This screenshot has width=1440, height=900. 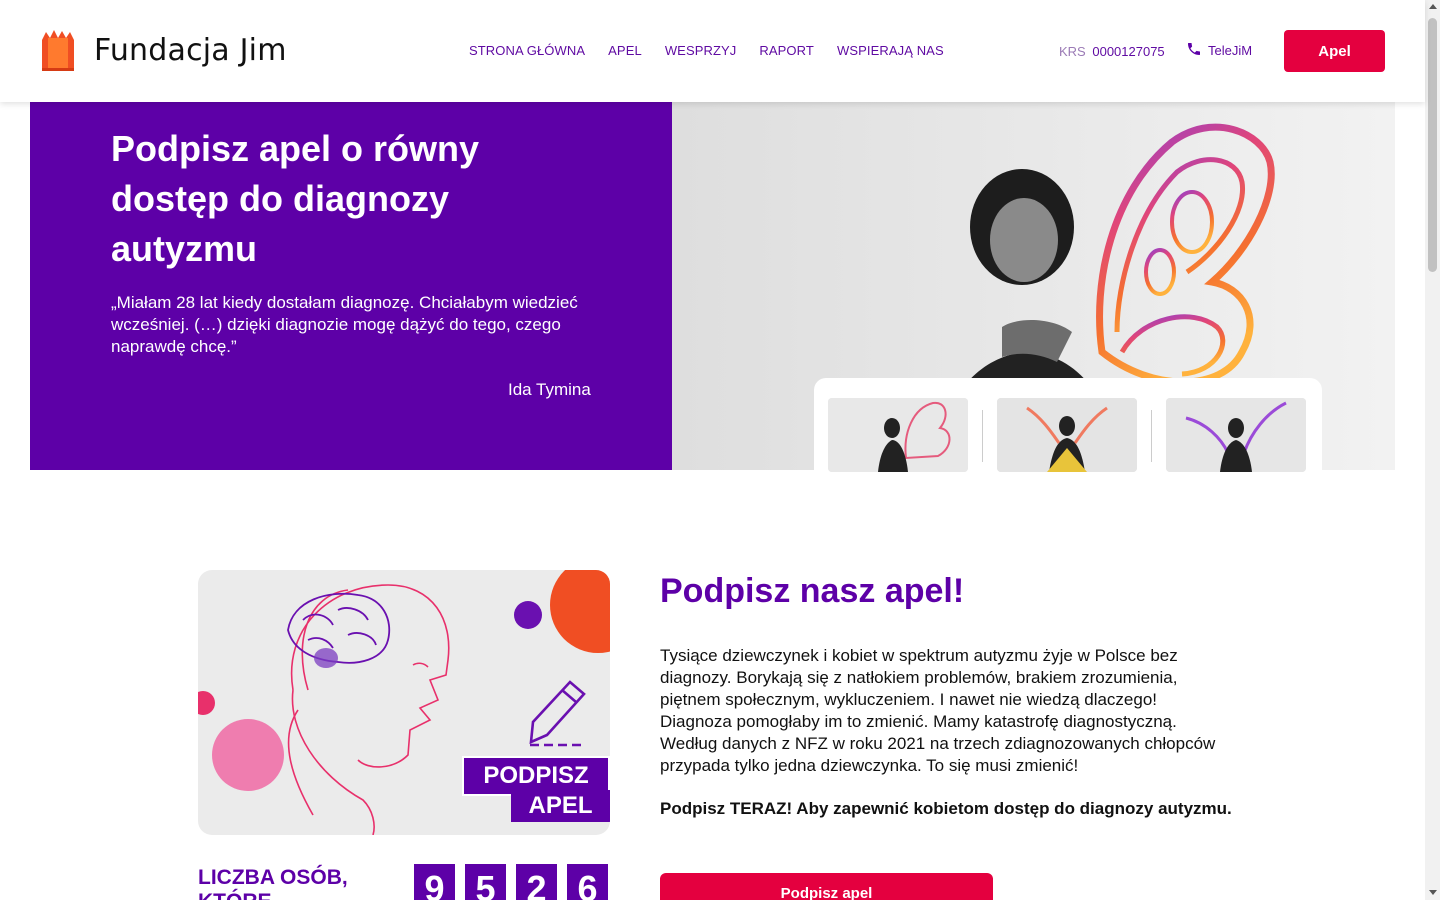 I want to click on krs-label: KRS, so click(x=1072, y=51).